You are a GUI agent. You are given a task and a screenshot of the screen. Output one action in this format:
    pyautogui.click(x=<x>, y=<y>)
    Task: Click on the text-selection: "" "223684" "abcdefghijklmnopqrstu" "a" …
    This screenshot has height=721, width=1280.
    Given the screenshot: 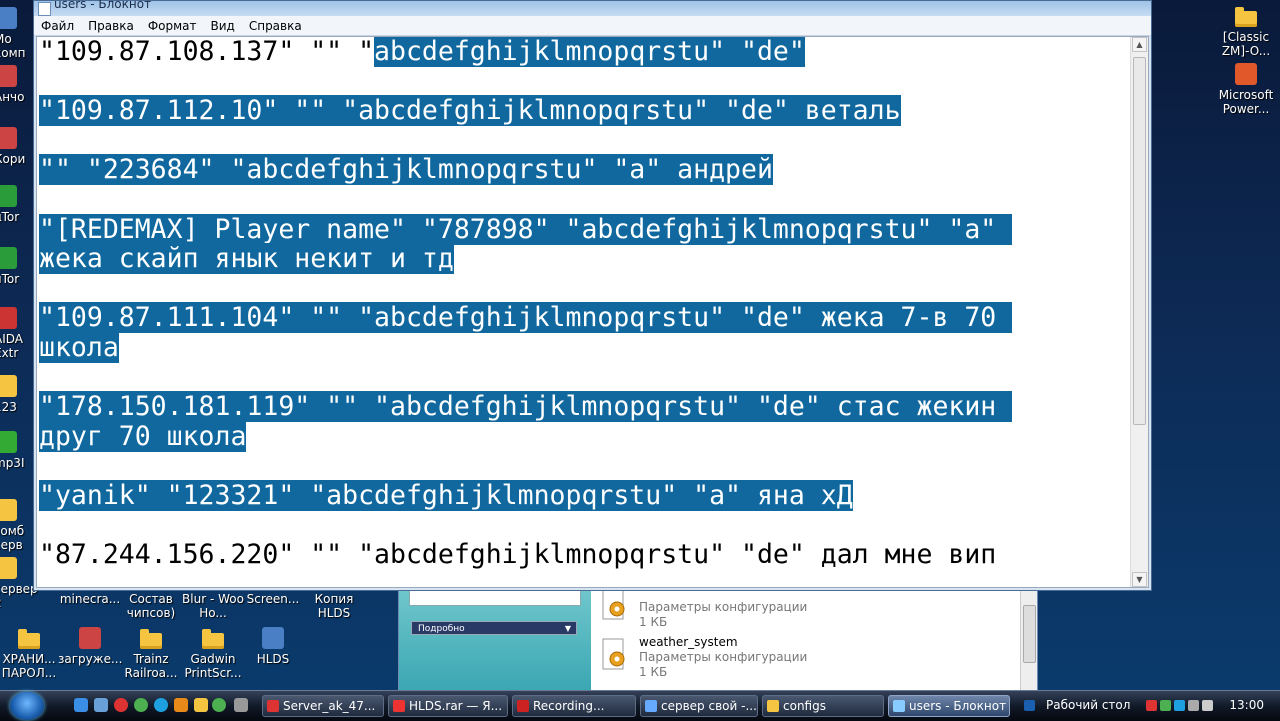 What is the action you would take?
    pyautogui.click(x=406, y=170)
    